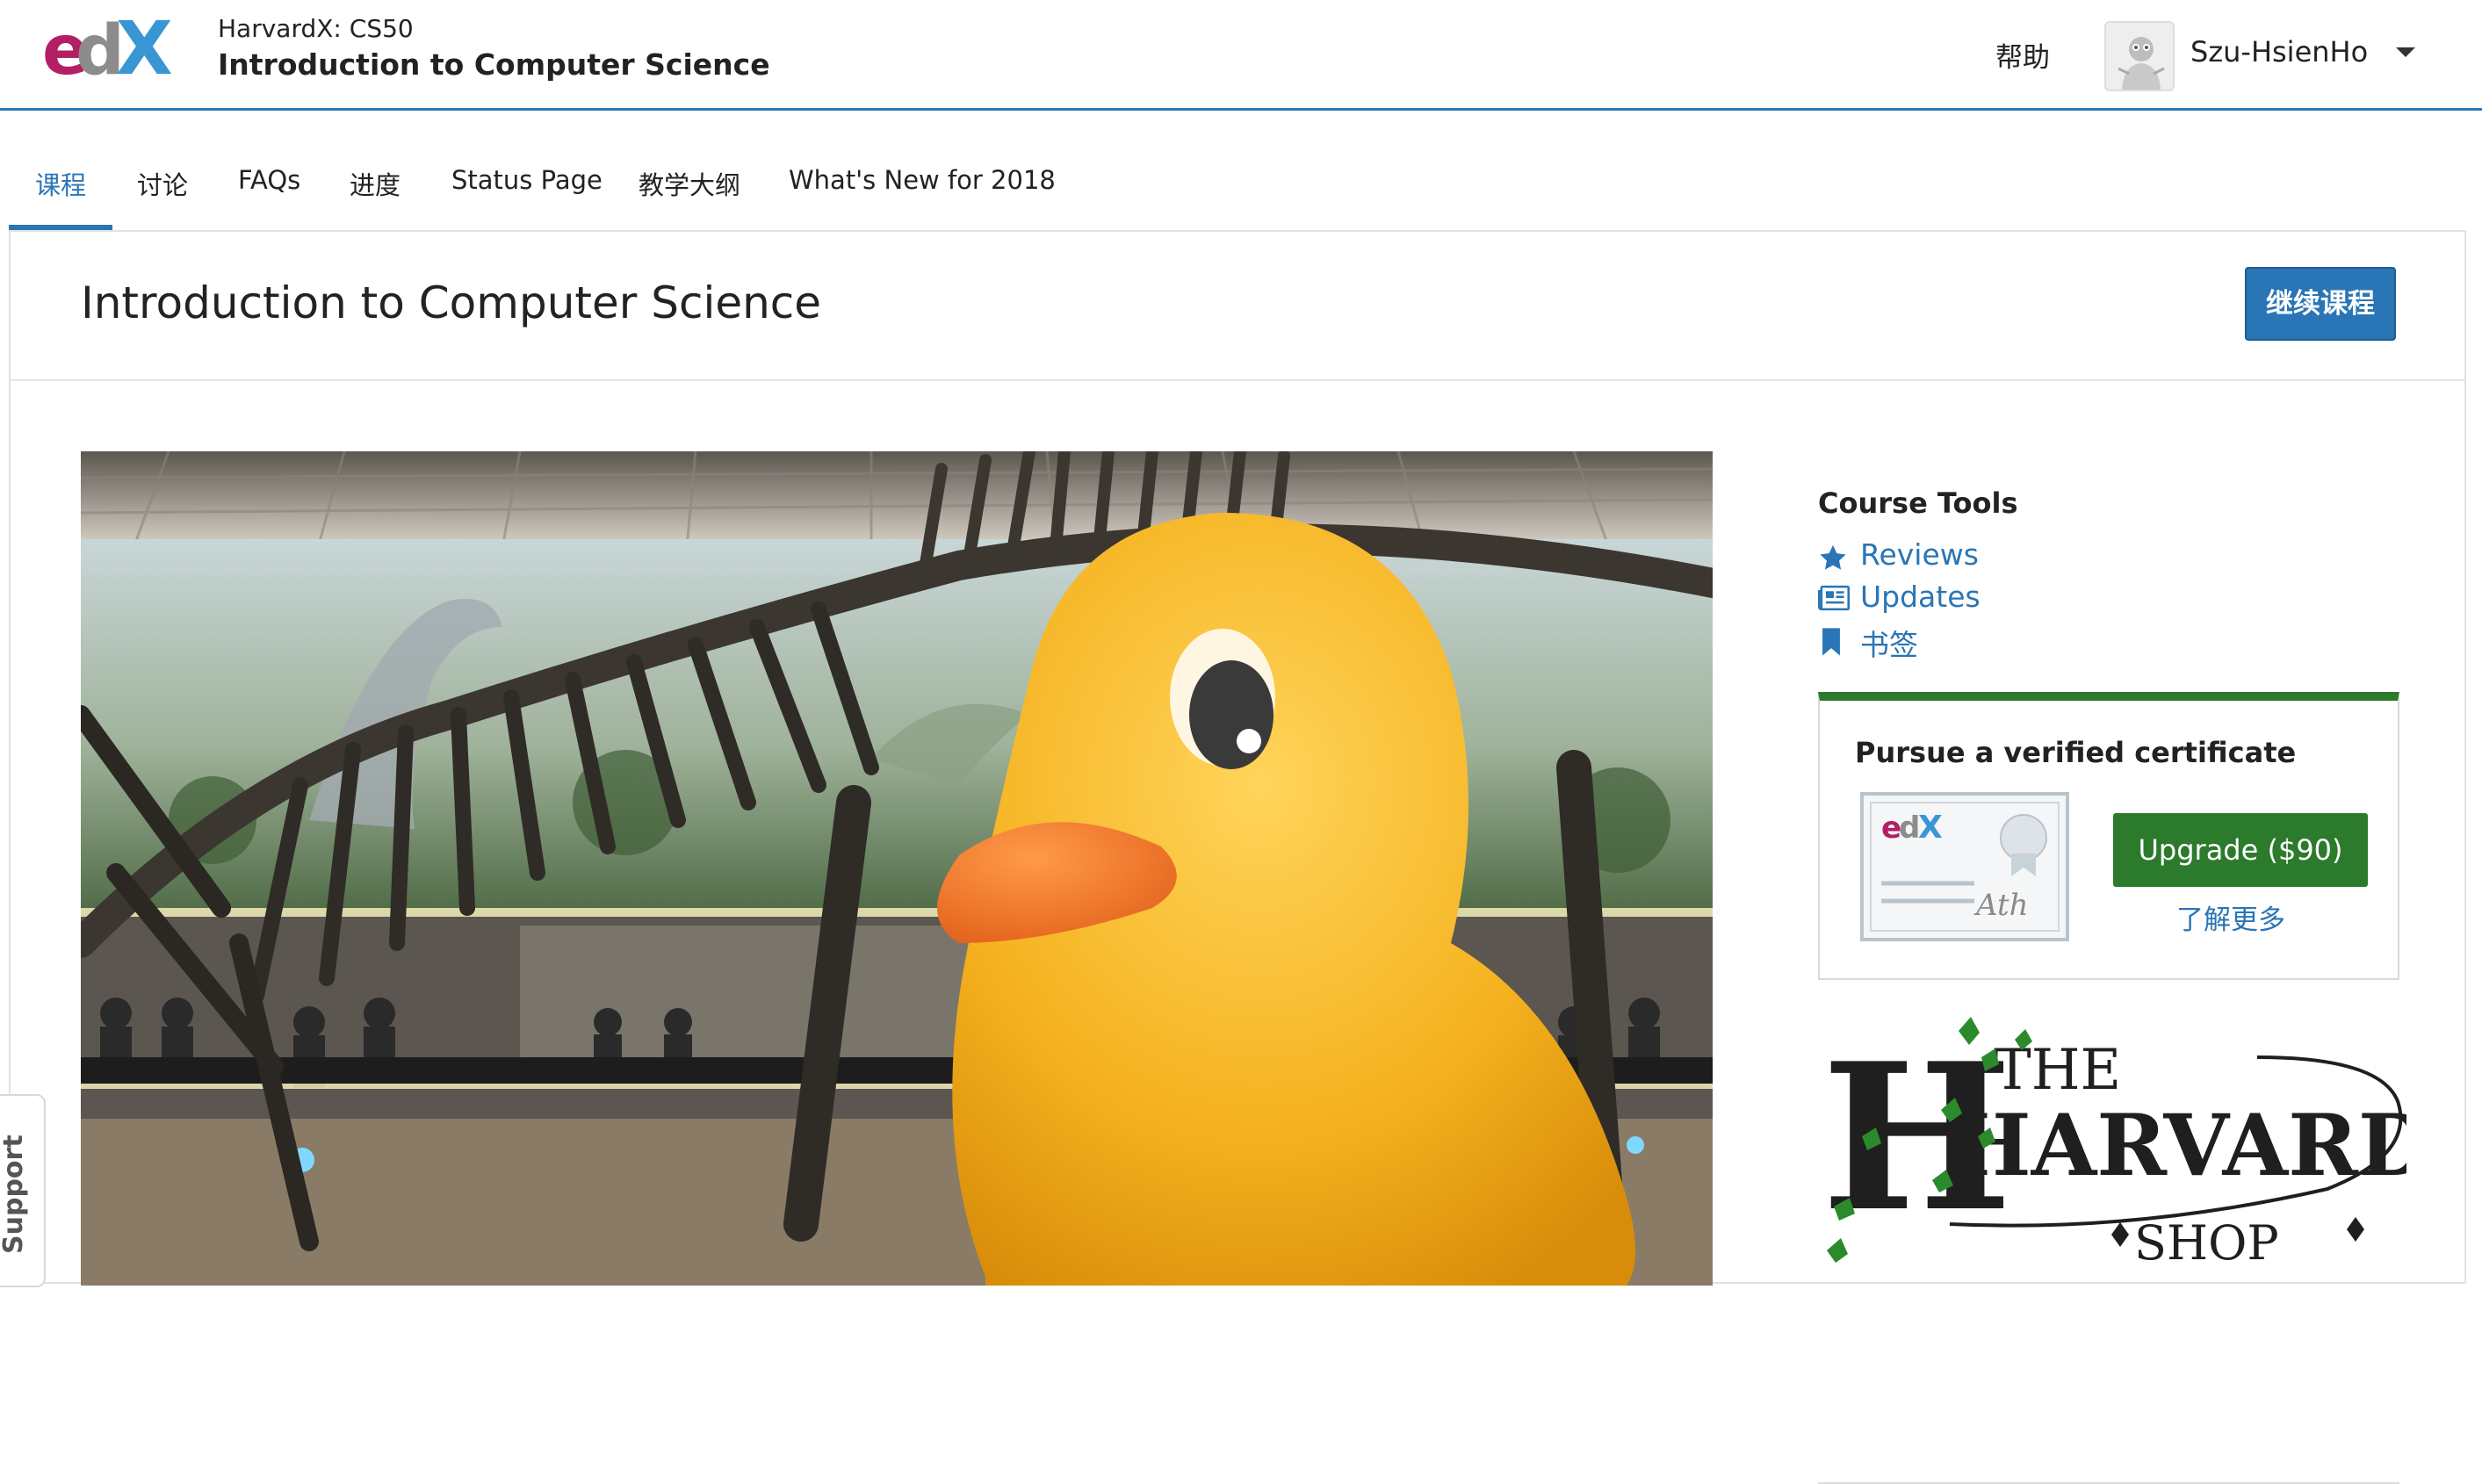 This screenshot has height=1484, width=2482. Describe the element at coordinates (1237, 306) in the screenshot. I see `page-header: Introduction to Computer Science 继续课程` at that location.